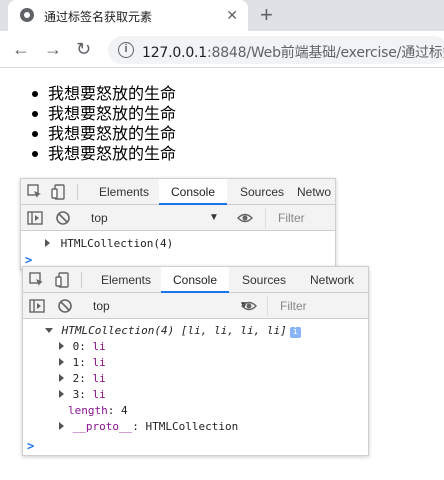 This screenshot has height=480, width=444. I want to click on tab-network: Network, so click(332, 280).